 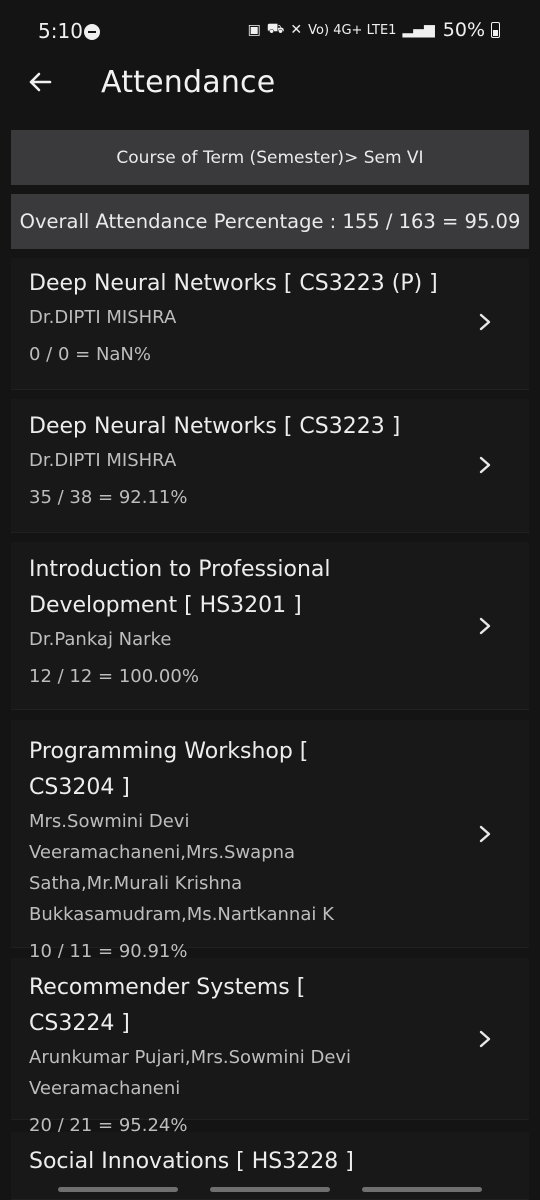 I want to click on do-not-disturb-icon, so click(x=92, y=32).